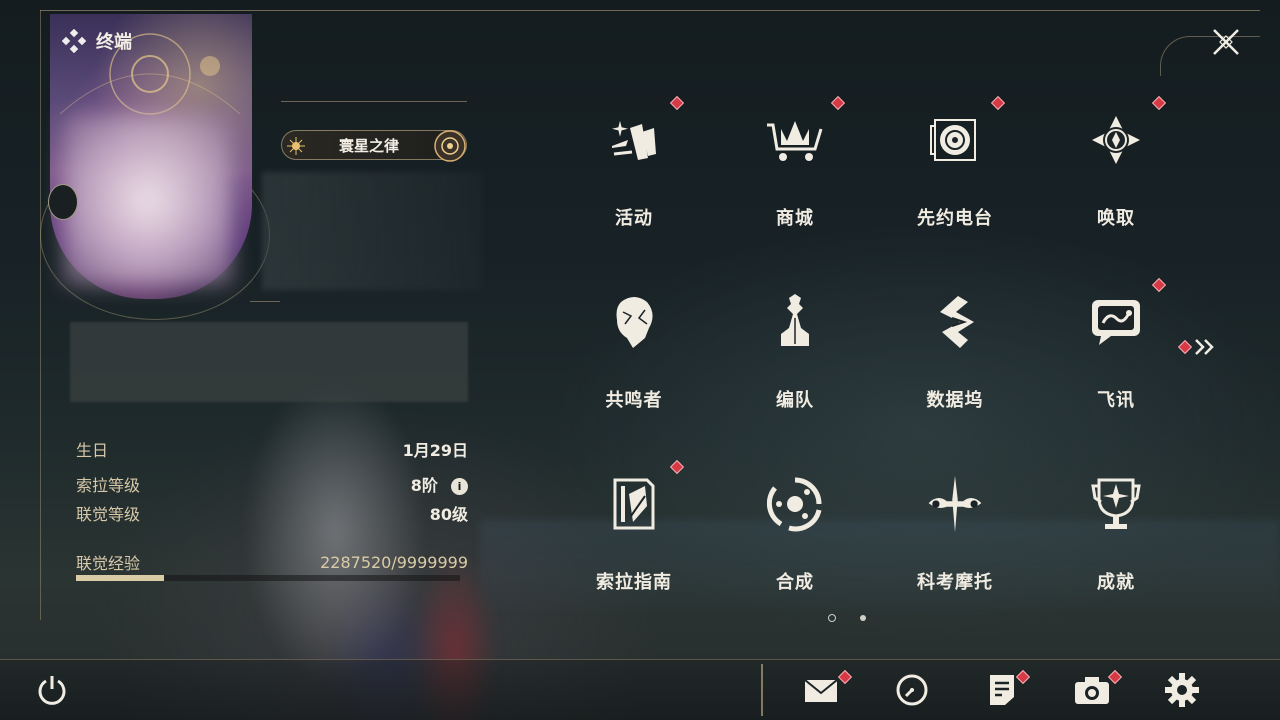  Describe the element at coordinates (435, 450) in the screenshot. I see `birthday-value: 1月29日` at that location.